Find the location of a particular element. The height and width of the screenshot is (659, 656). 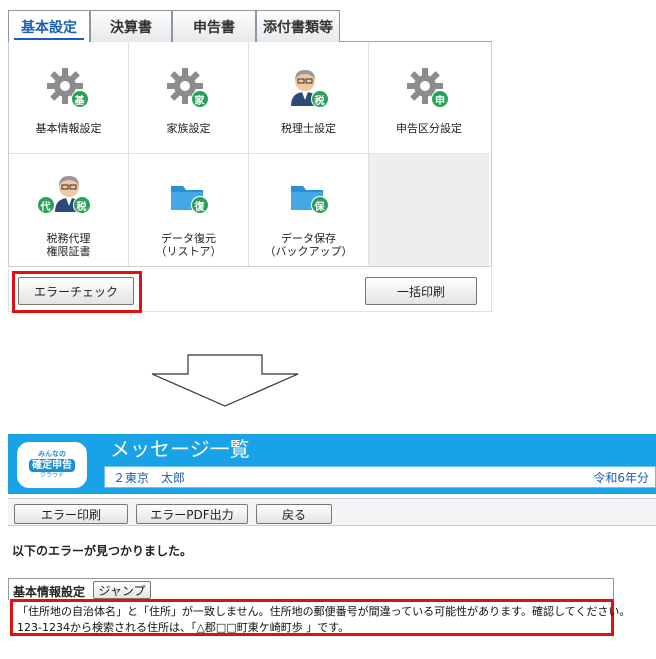

tab-tax-return: 申告書 is located at coordinates (214, 26).